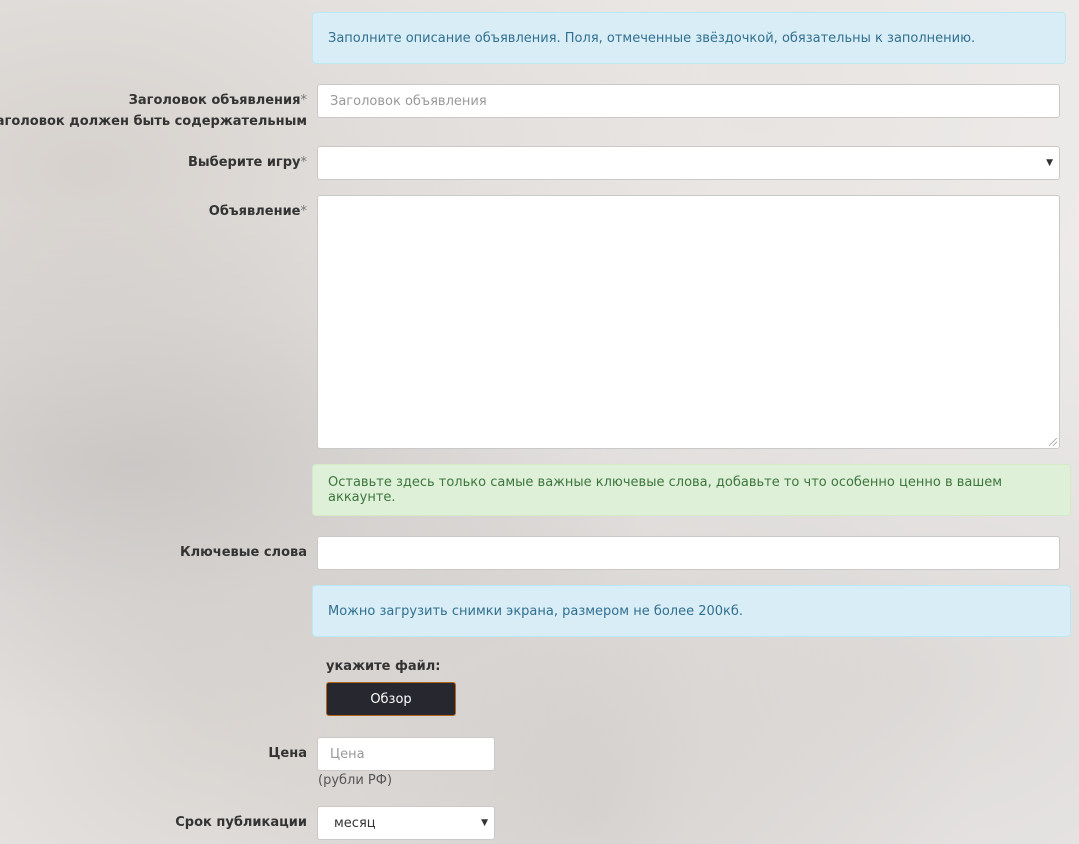 The height and width of the screenshot is (844, 1079). What do you see at coordinates (355, 823) in the screenshot?
I see `period-select-value: месяц` at bounding box center [355, 823].